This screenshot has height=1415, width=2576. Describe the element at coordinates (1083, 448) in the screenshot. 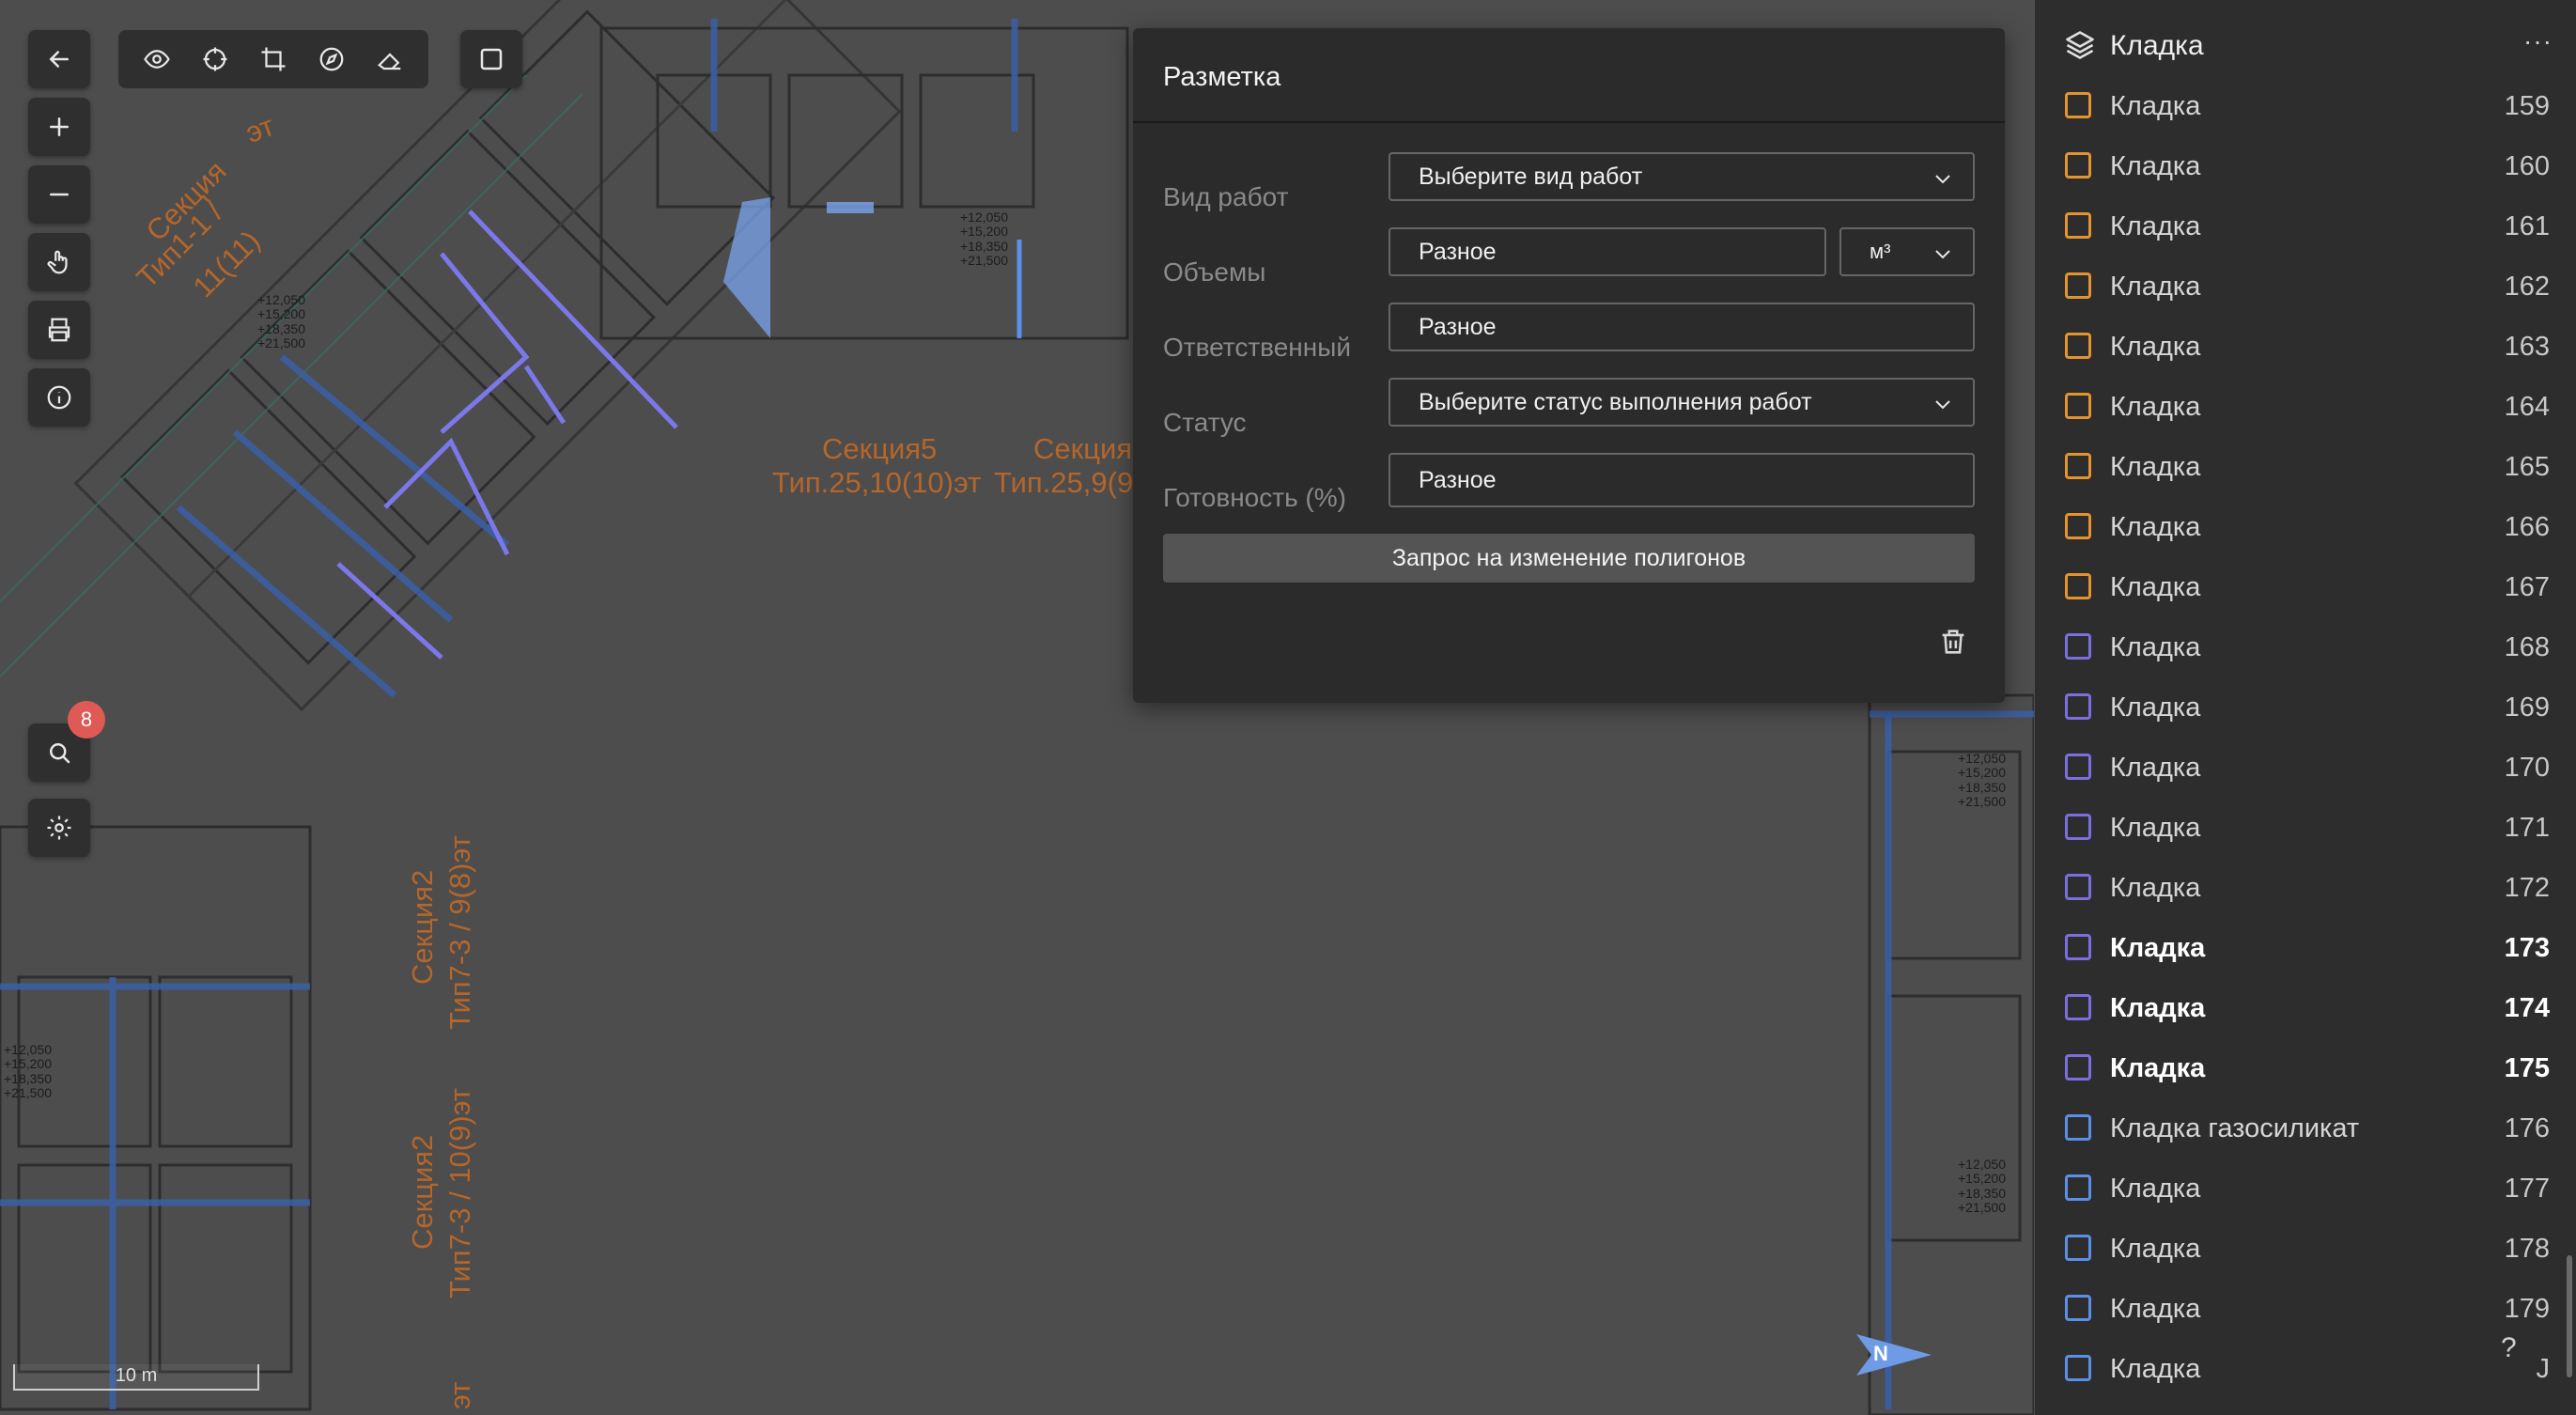

I see `map-label: Секция` at that location.